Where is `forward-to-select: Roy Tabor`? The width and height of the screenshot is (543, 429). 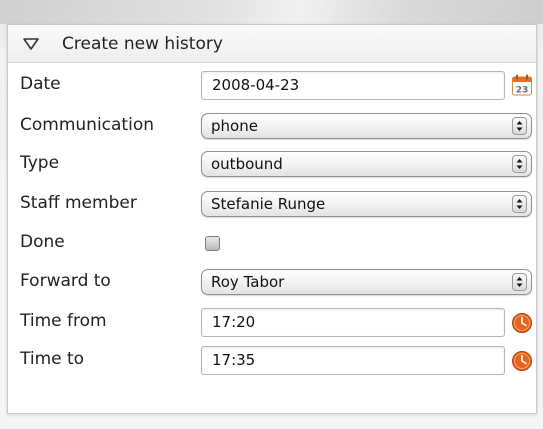 forward-to-select: Roy Tabor is located at coordinates (366, 282).